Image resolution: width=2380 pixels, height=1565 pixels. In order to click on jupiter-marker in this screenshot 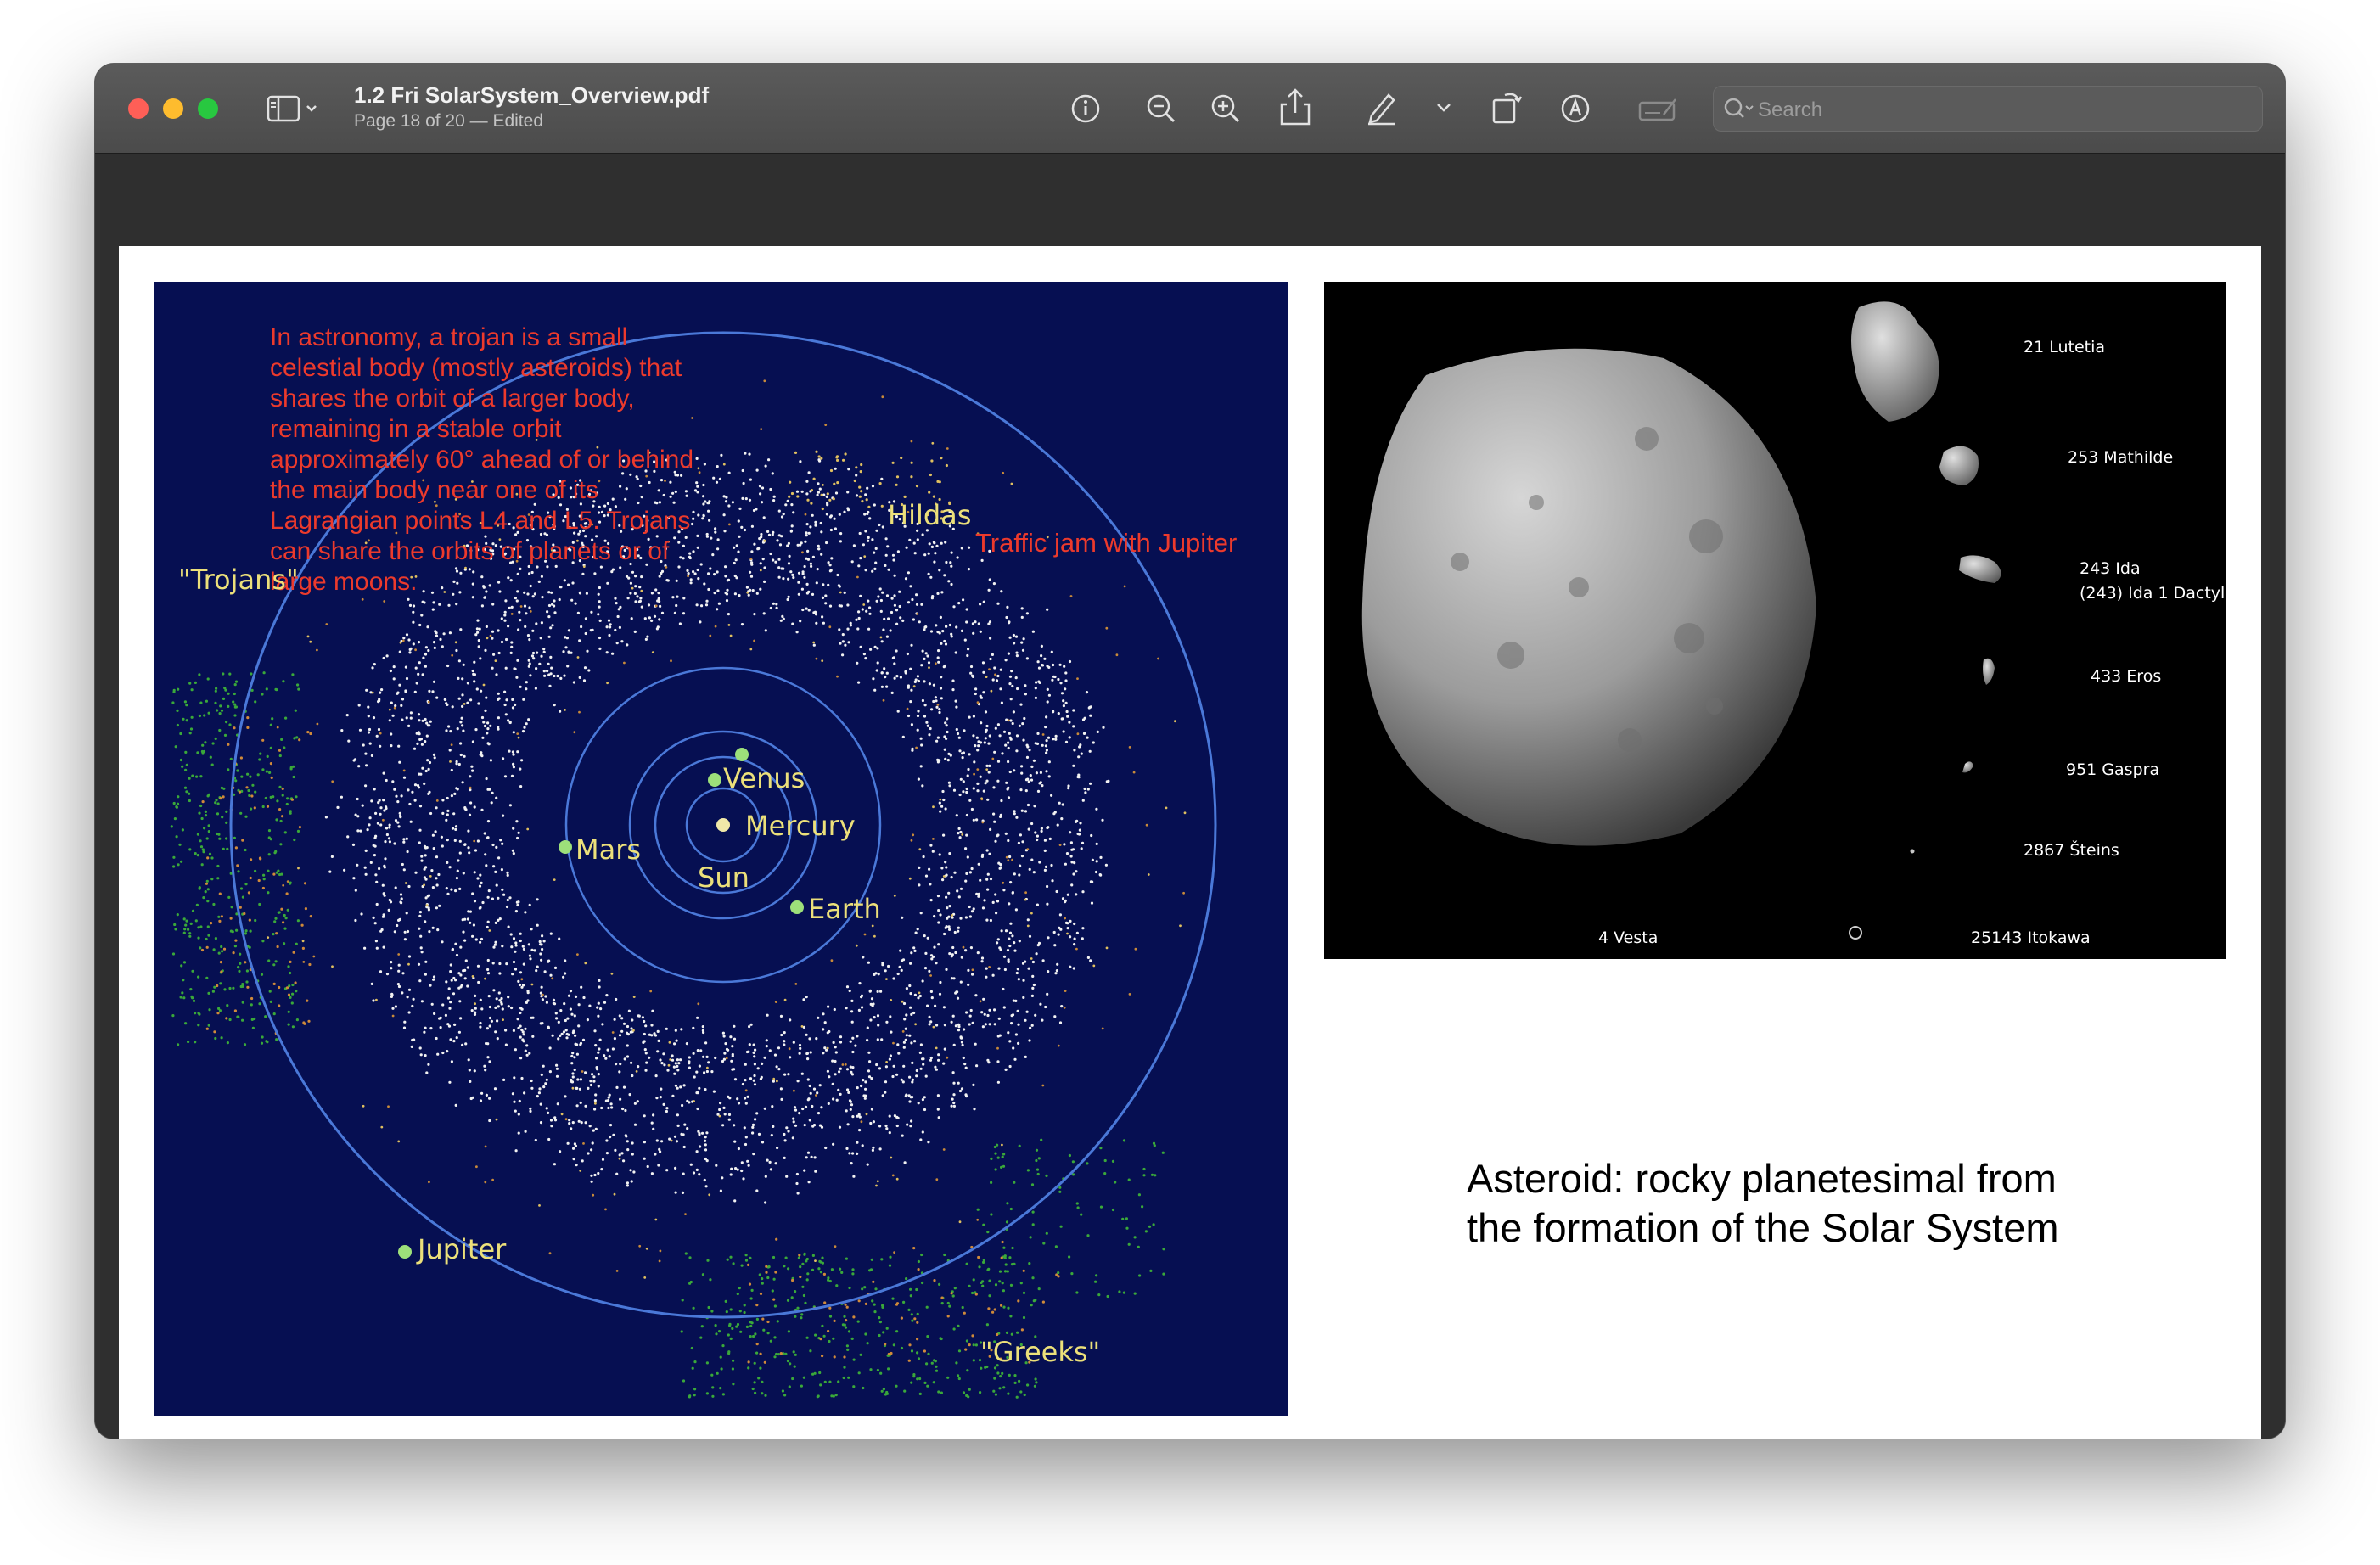, I will do `click(405, 1252)`.